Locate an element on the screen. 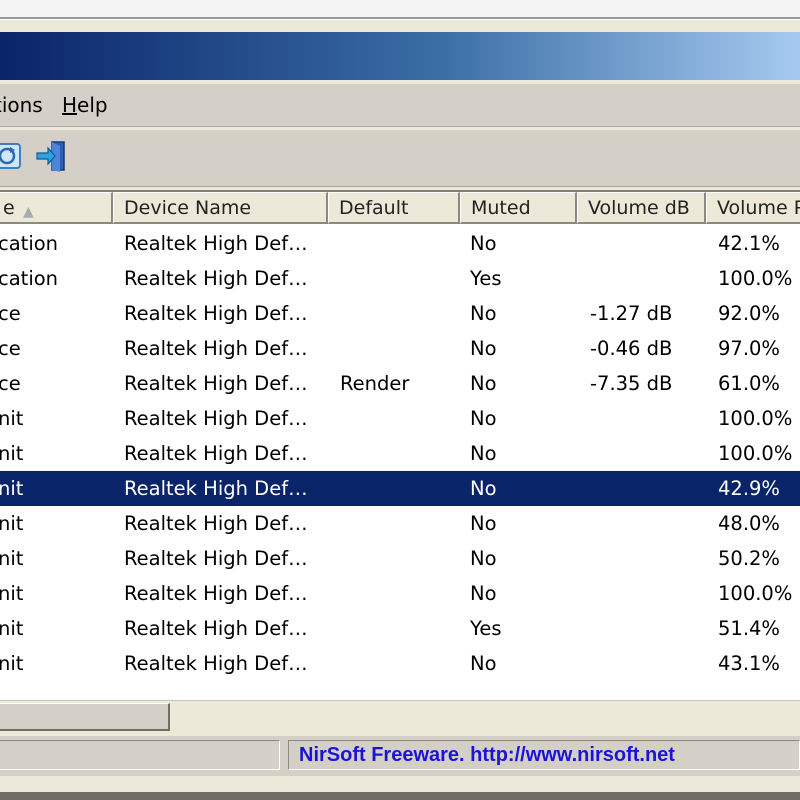  menu-help-label: elp is located at coordinates (92, 105).